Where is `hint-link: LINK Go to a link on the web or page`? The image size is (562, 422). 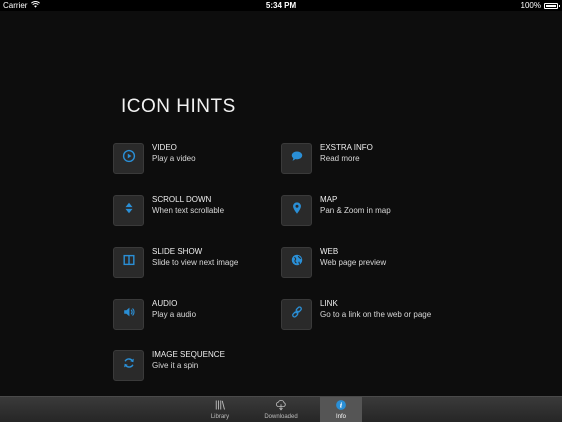 hint-link: LINK Go to a link on the web or page is located at coordinates (356, 314).